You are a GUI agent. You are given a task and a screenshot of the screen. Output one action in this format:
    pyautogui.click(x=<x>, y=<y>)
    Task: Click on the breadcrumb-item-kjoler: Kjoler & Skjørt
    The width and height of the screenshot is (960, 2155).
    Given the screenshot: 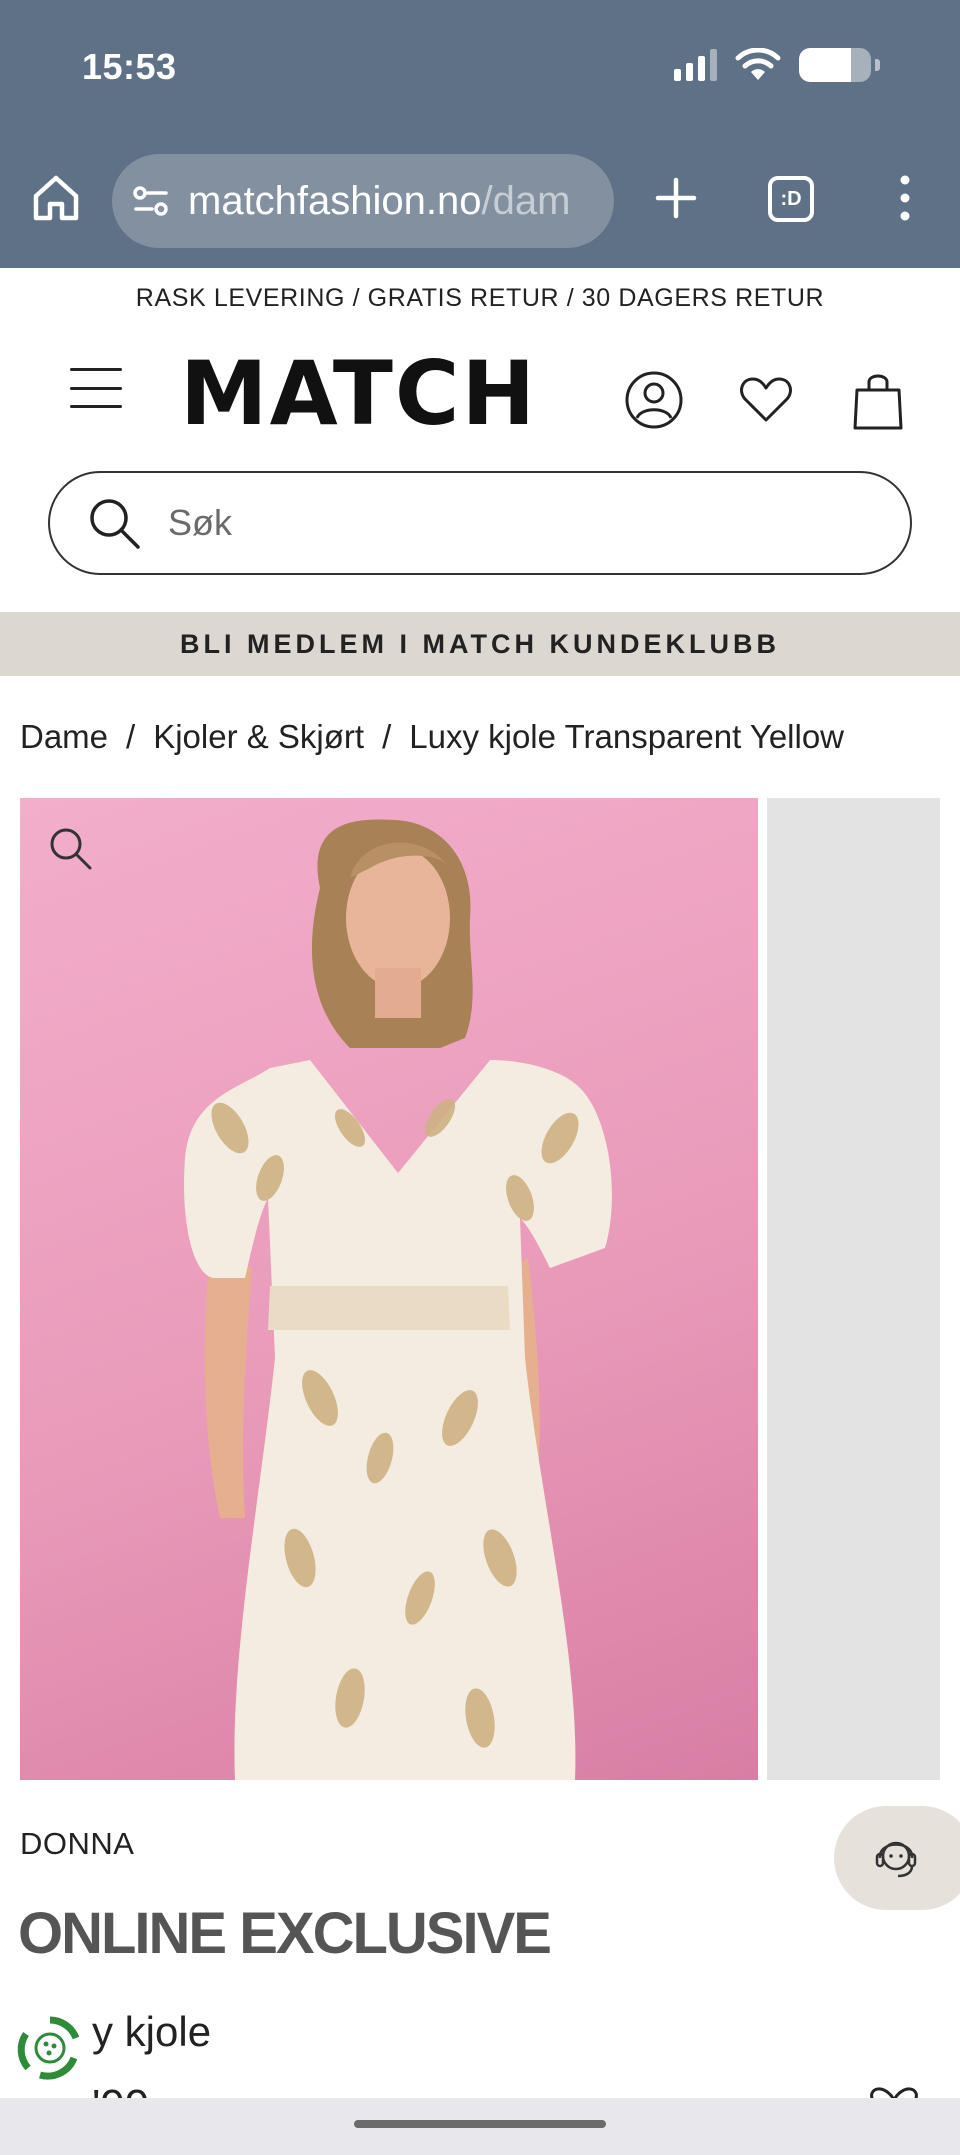 What is the action you would take?
    pyautogui.click(x=258, y=737)
    